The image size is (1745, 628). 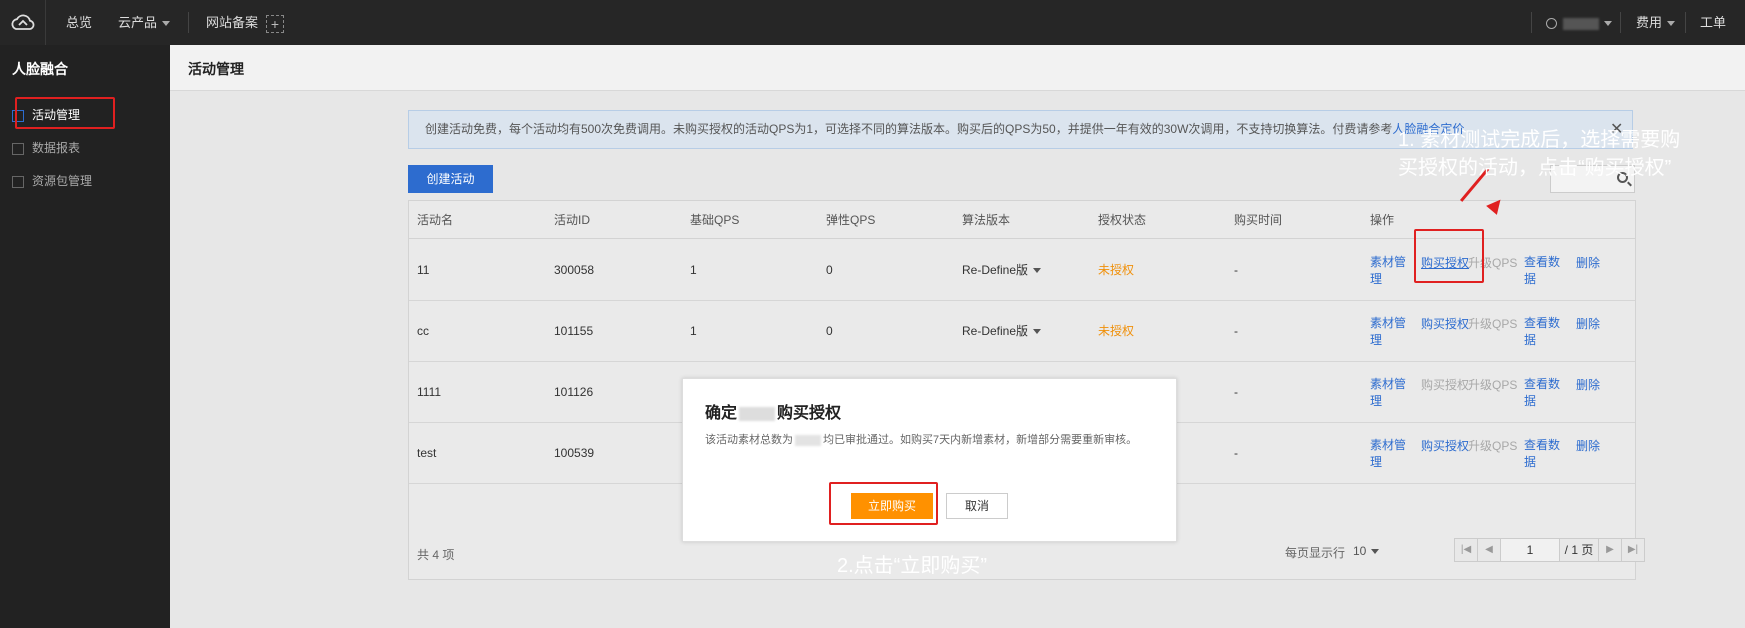 What do you see at coordinates (1649, 22) in the screenshot?
I see `nav-billing-label: 费用` at bounding box center [1649, 22].